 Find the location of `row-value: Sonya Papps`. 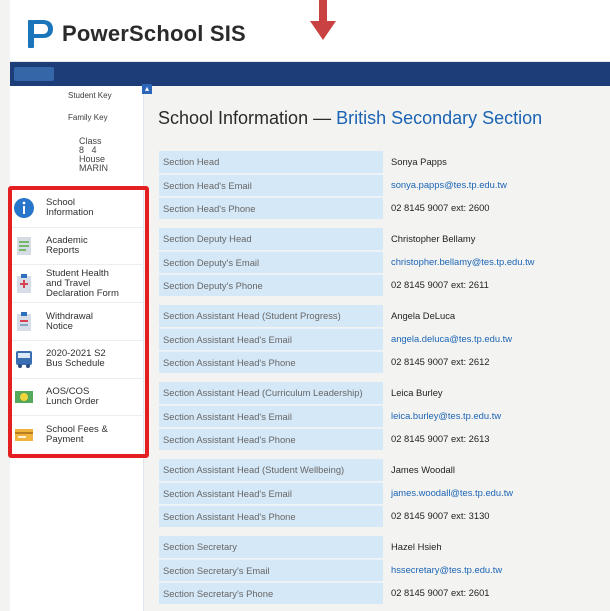

row-value: Sonya Papps is located at coordinates (419, 161).